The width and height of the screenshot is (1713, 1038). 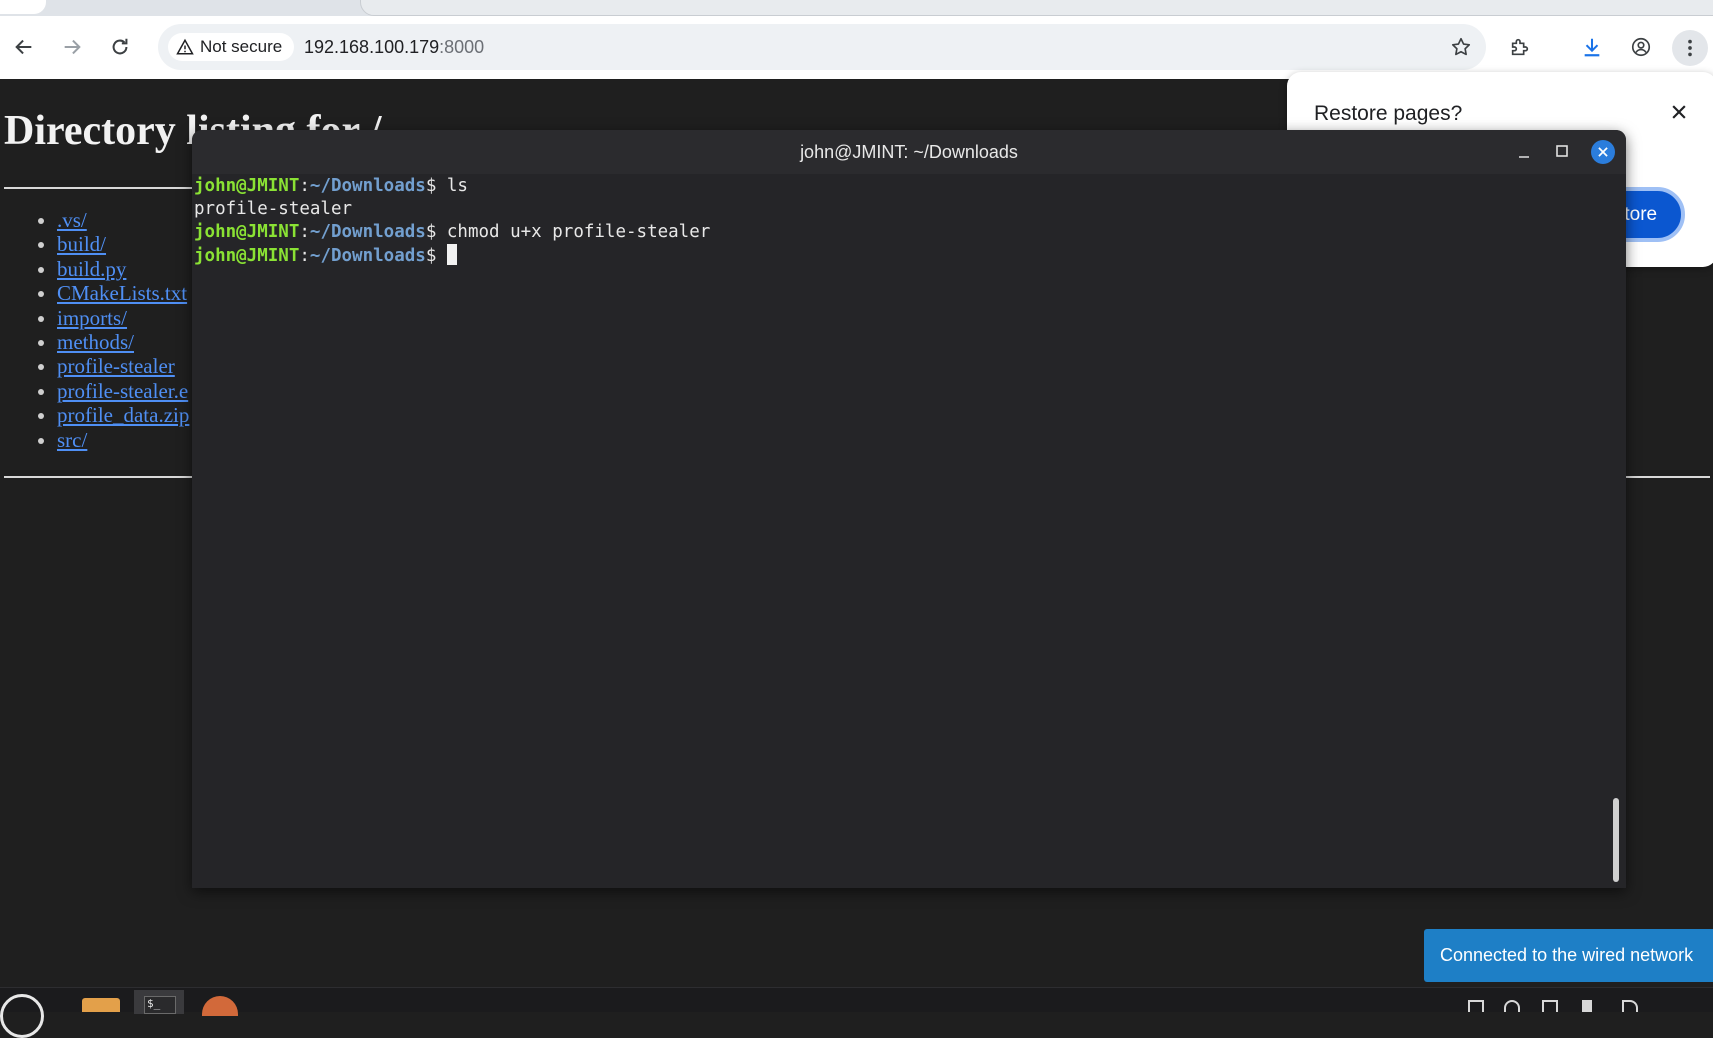 I want to click on browser-toolbar: Not secure 192.168.100.179:8000, so click(x=856, y=47).